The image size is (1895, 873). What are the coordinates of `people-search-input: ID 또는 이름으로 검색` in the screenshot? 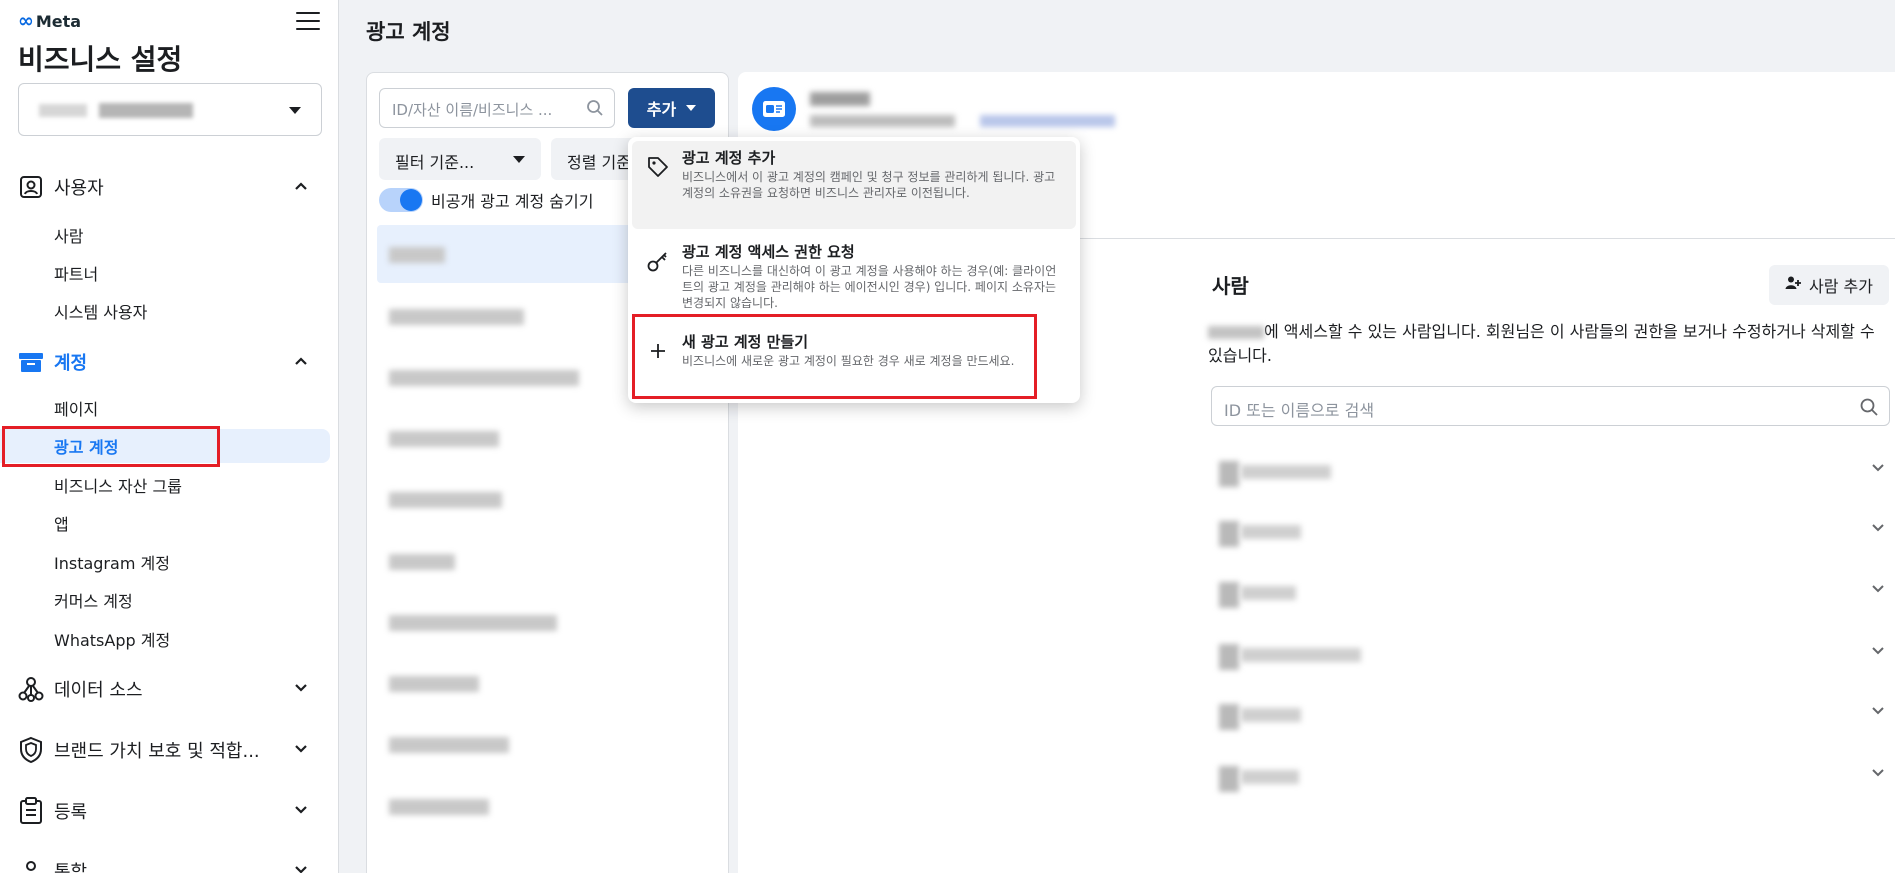 It's located at (1550, 406).